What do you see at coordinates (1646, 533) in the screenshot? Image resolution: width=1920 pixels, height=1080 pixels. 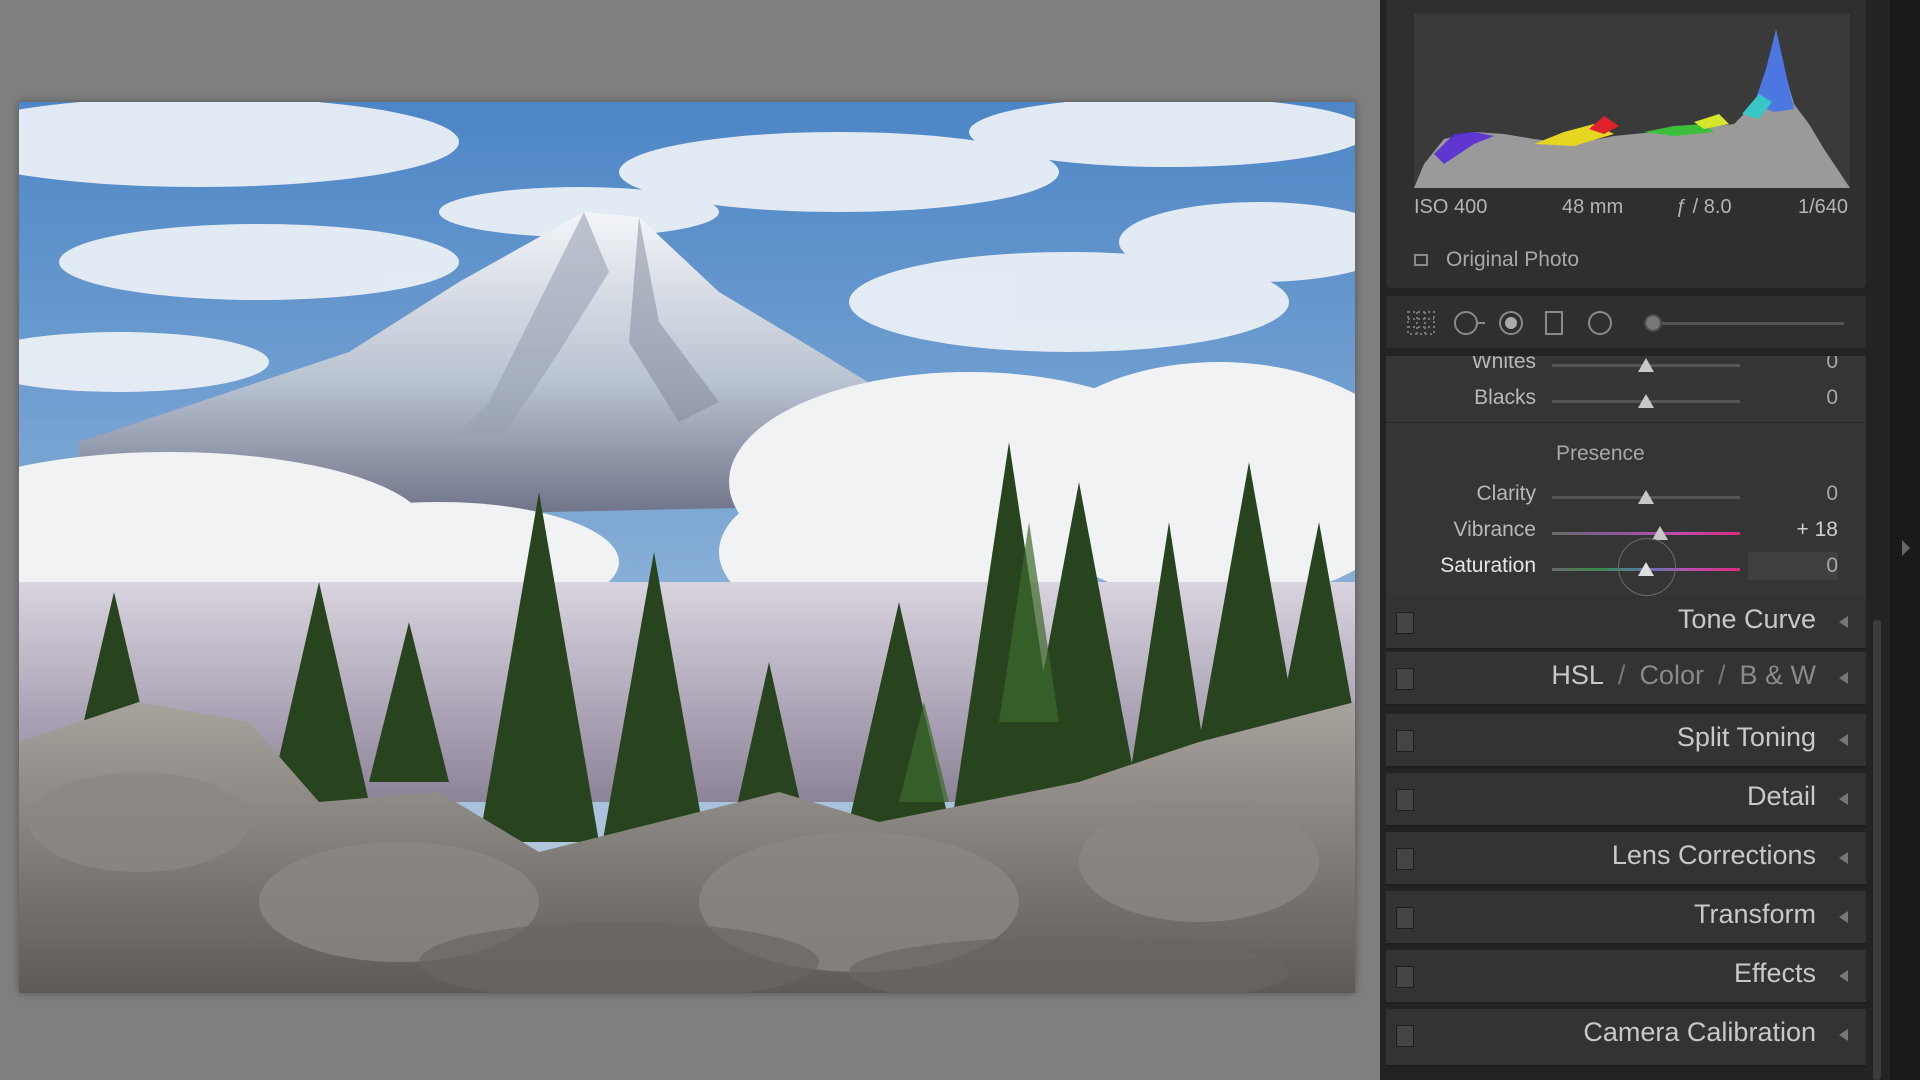 I see `vibrance-slider` at bounding box center [1646, 533].